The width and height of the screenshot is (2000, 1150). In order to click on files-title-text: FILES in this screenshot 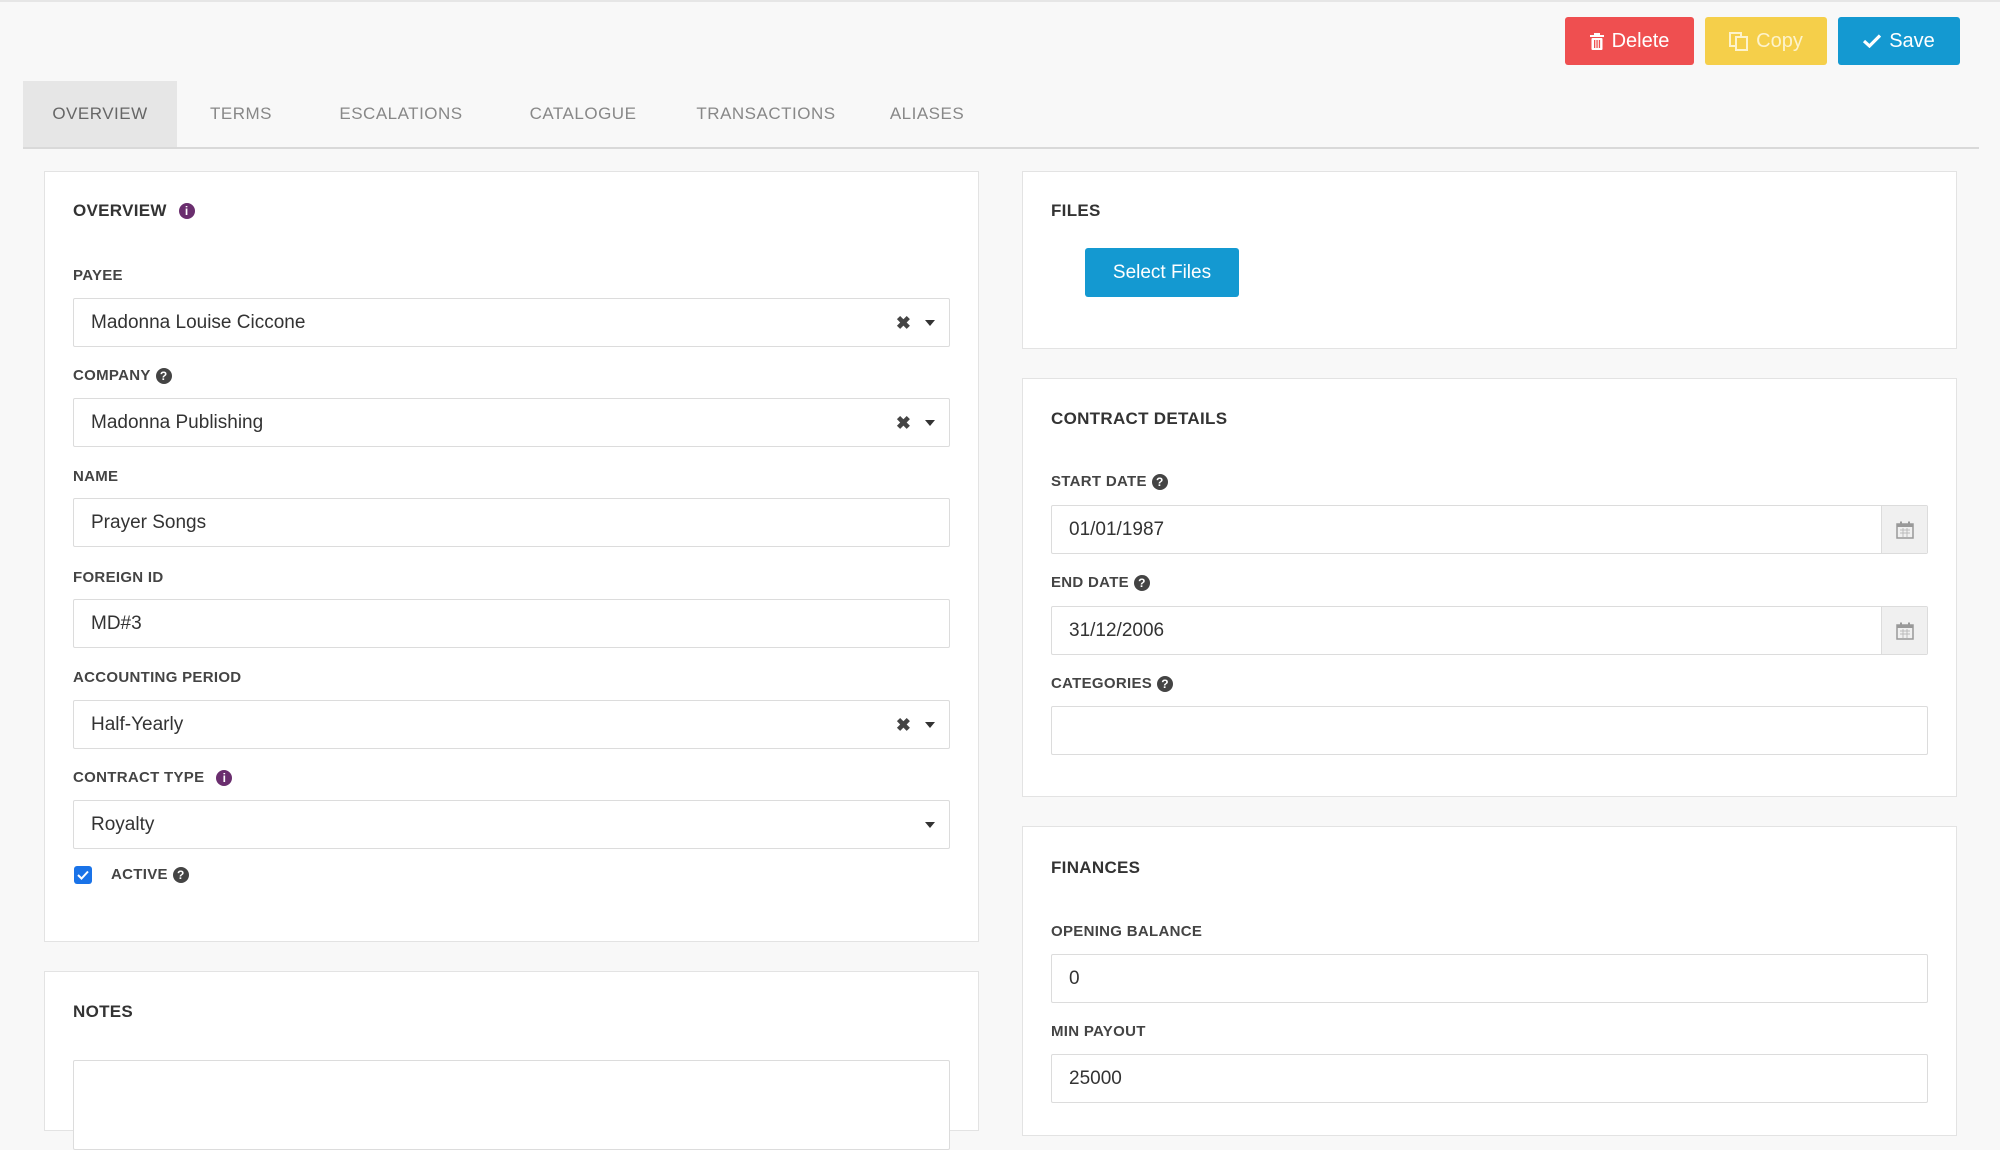, I will do `click(1076, 210)`.